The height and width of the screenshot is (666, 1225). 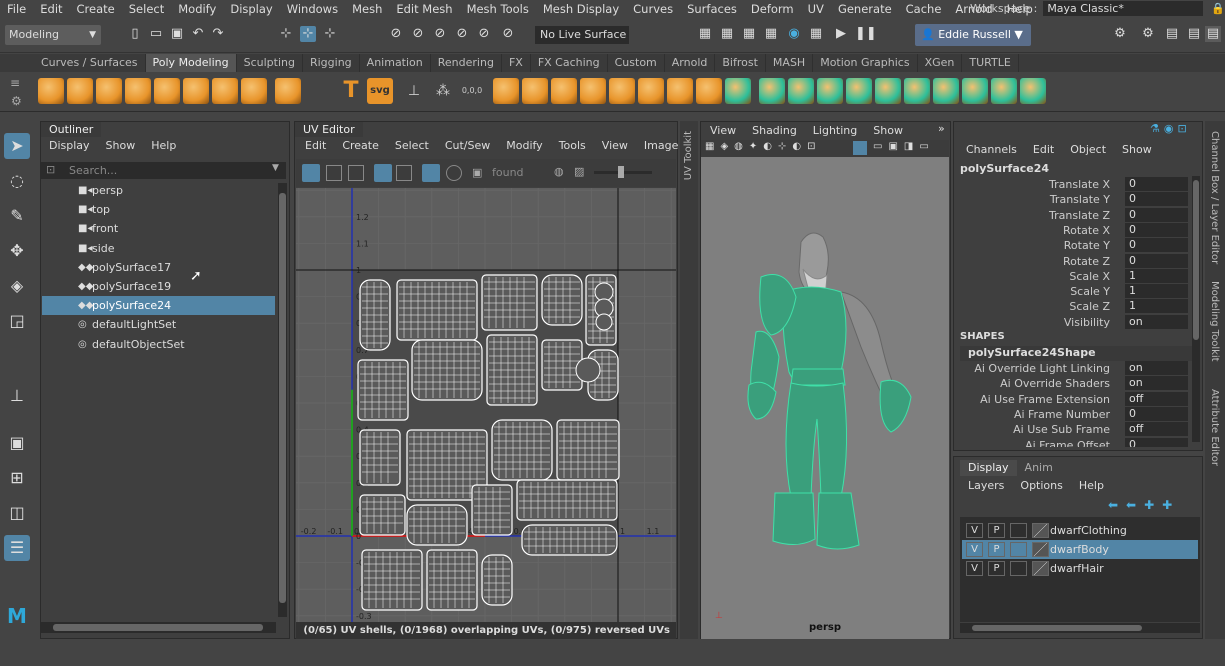 What do you see at coordinates (286, 34) in the screenshot?
I see `select-hierarchy-icon: ⊹` at bounding box center [286, 34].